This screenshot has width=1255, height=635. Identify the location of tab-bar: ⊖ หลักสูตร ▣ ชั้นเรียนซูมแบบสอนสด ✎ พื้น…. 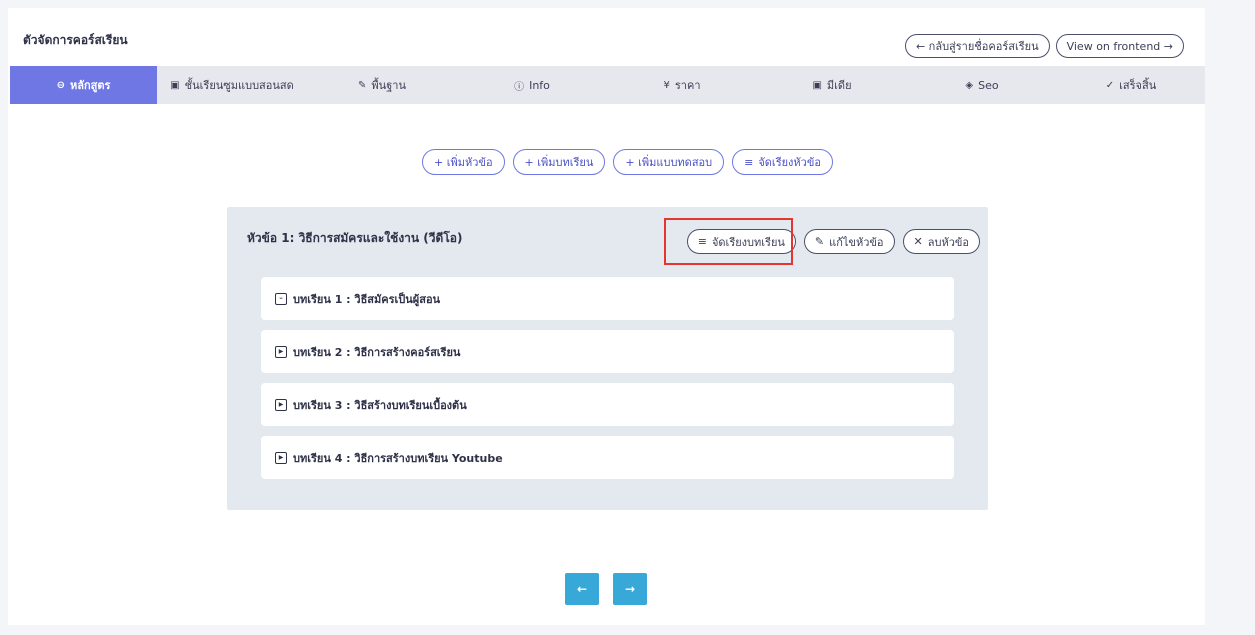
(607, 85).